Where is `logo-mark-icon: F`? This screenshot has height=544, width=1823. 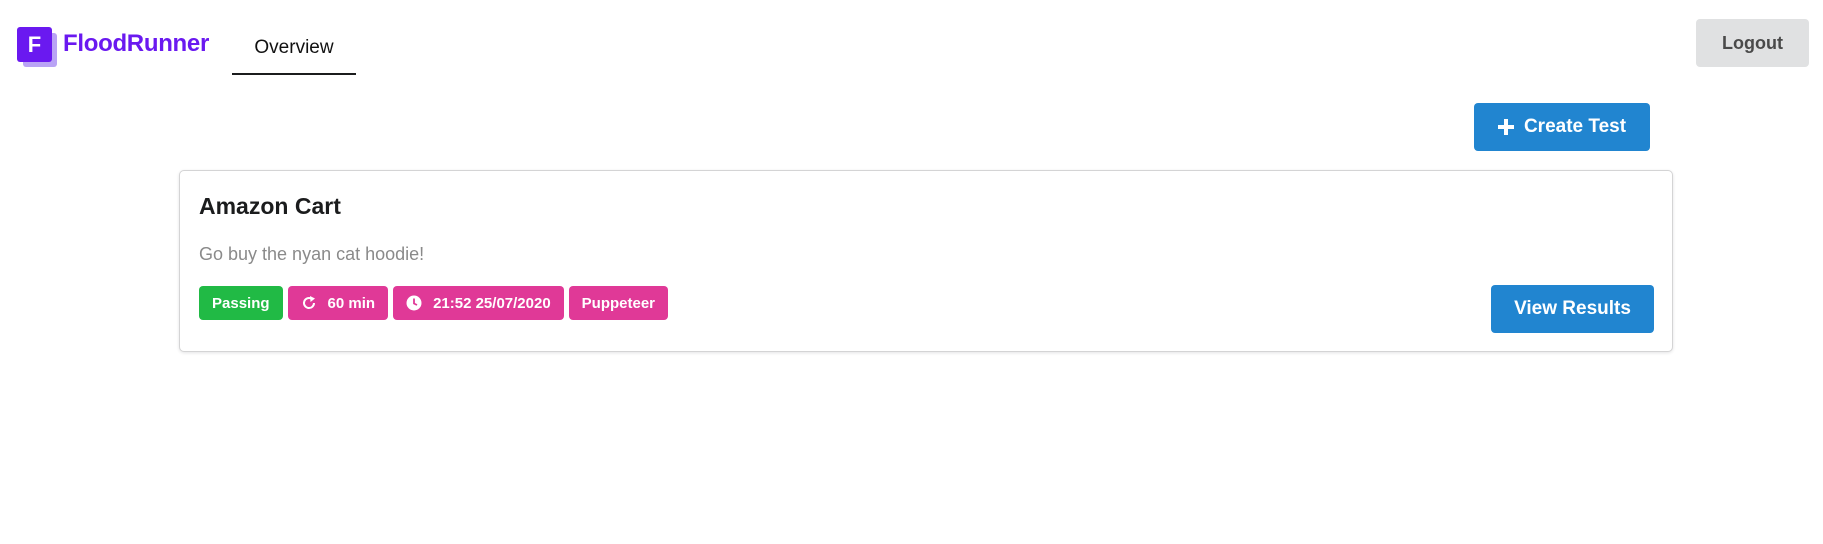
logo-mark-icon: F is located at coordinates (37, 47).